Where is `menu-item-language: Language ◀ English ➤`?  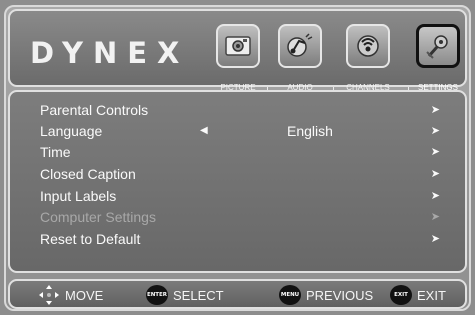 menu-item-language: Language ◀ English ➤ is located at coordinates (240, 131).